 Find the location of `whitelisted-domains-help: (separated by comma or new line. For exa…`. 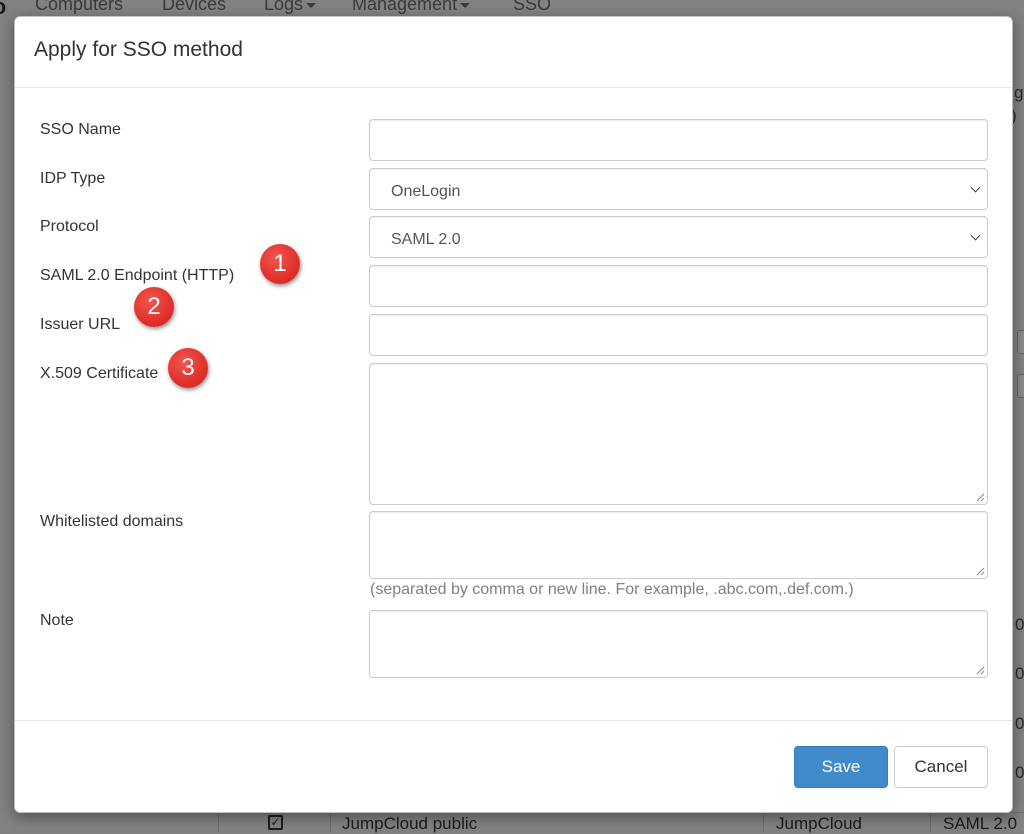

whitelisted-domains-help: (separated by comma or new line. For exa… is located at coordinates (612, 589).